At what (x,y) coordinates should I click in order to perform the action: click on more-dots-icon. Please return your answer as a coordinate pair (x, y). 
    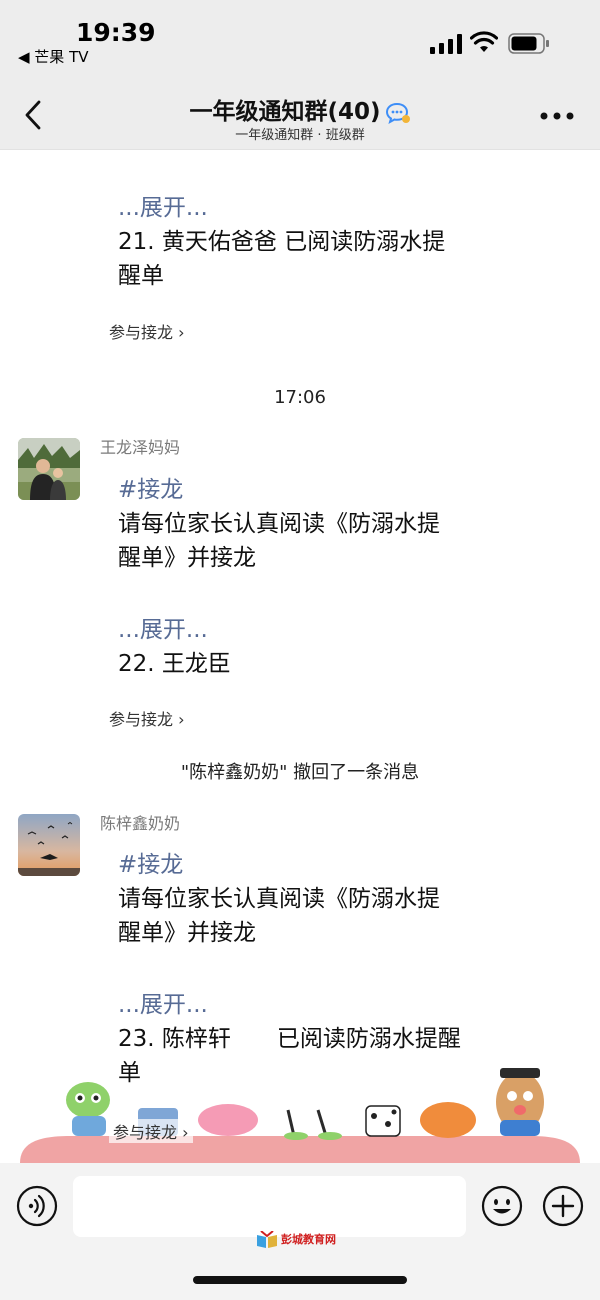
    Looking at the image, I should click on (557, 116).